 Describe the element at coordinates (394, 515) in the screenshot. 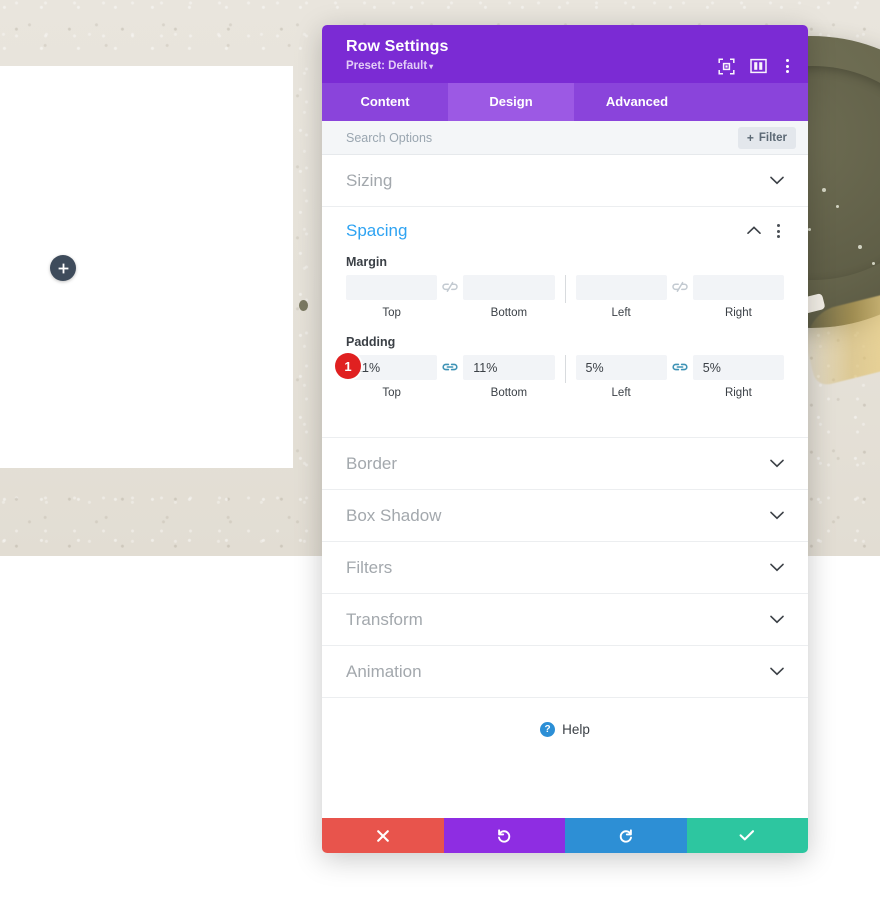

I see `section-title: Box Shadow` at that location.